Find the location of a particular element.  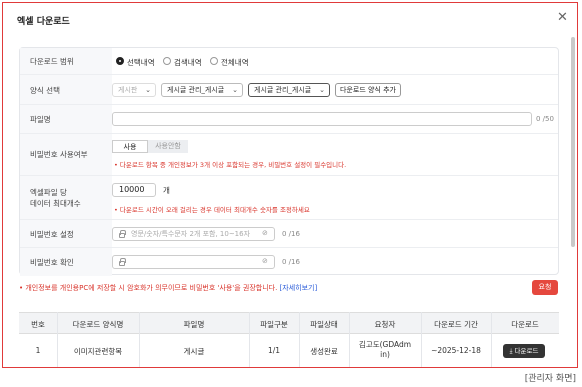

board-format-select: 게시글 관리_게시글 ⌄ is located at coordinates (202, 90).